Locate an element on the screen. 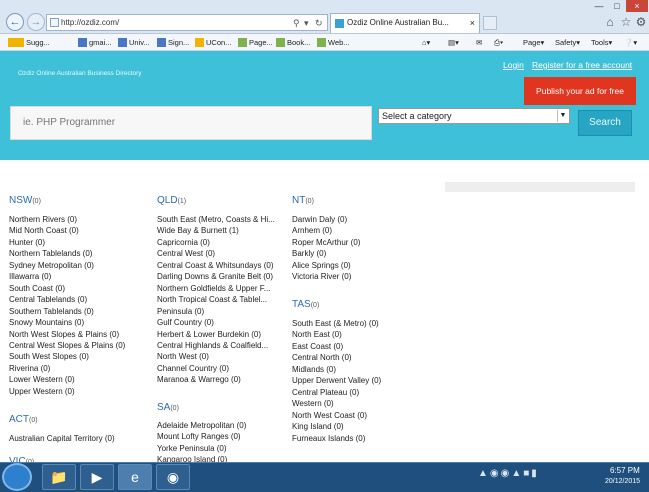 The width and height of the screenshot is (649, 492). search-button: Search is located at coordinates (605, 123).